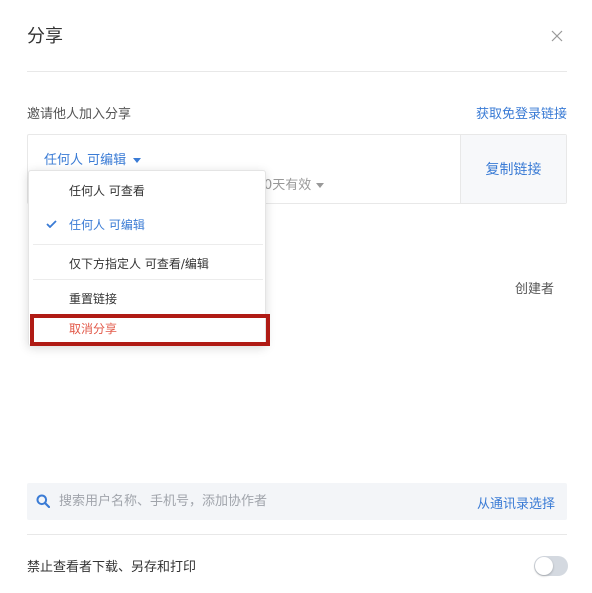 The width and height of the screenshot is (592, 593). Describe the element at coordinates (93, 299) in the screenshot. I see `menu-item-label: 重置链接` at that location.